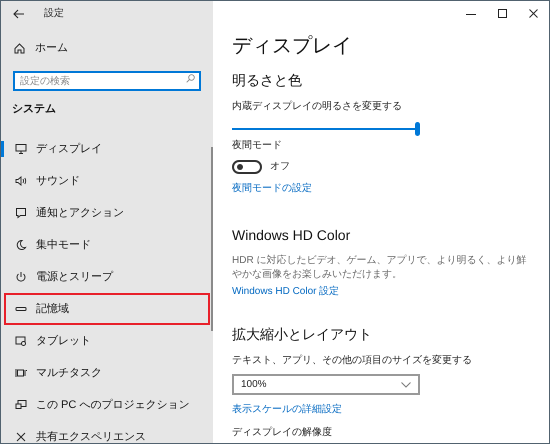  I want to click on close-icon, so click(534, 13).